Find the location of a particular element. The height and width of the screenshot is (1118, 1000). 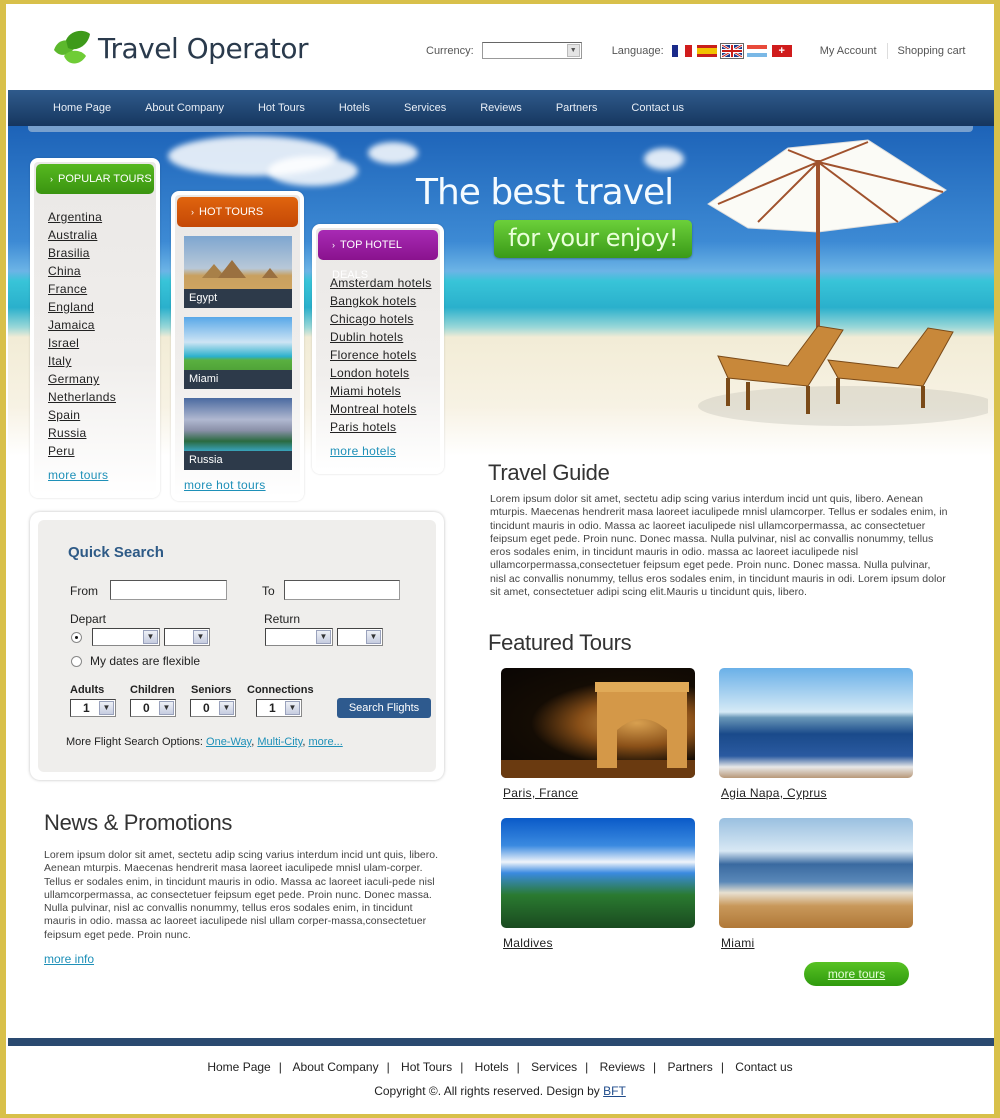

nav-contact-us: Contact us is located at coordinates (657, 108).